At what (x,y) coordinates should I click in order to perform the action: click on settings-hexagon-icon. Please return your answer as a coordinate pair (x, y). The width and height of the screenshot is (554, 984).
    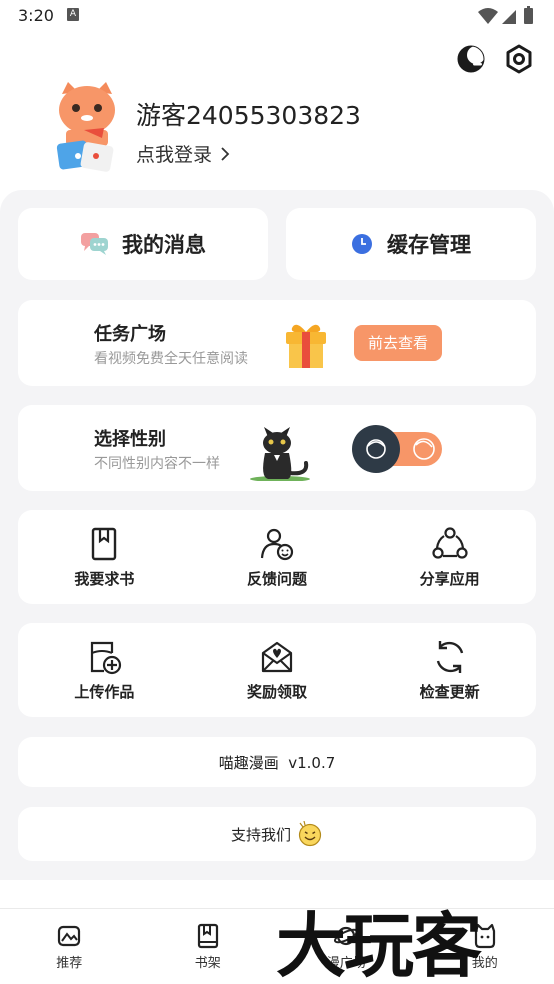
    Looking at the image, I should click on (519, 59).